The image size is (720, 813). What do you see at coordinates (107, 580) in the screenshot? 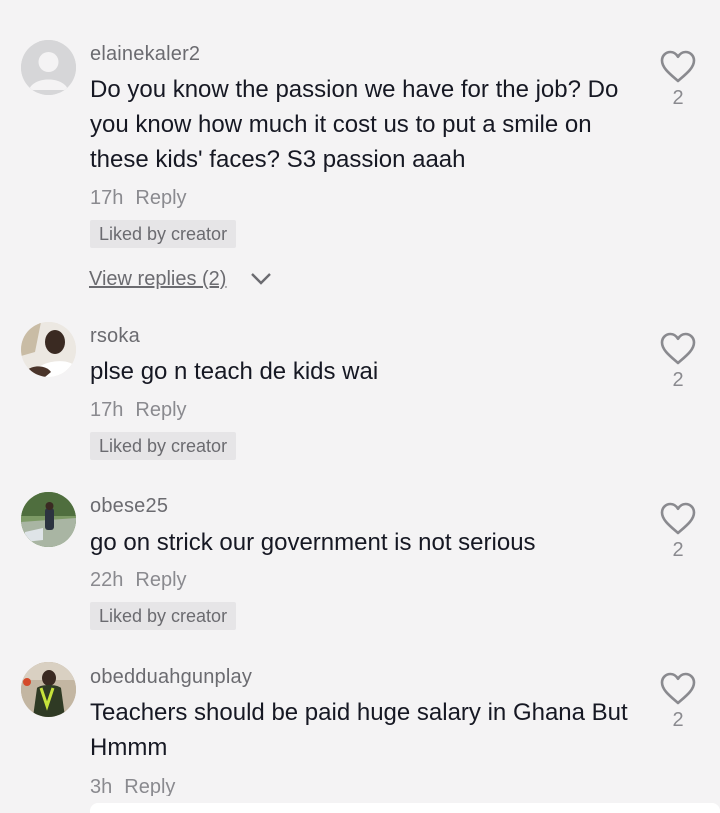
I see `comment-time: 22h` at bounding box center [107, 580].